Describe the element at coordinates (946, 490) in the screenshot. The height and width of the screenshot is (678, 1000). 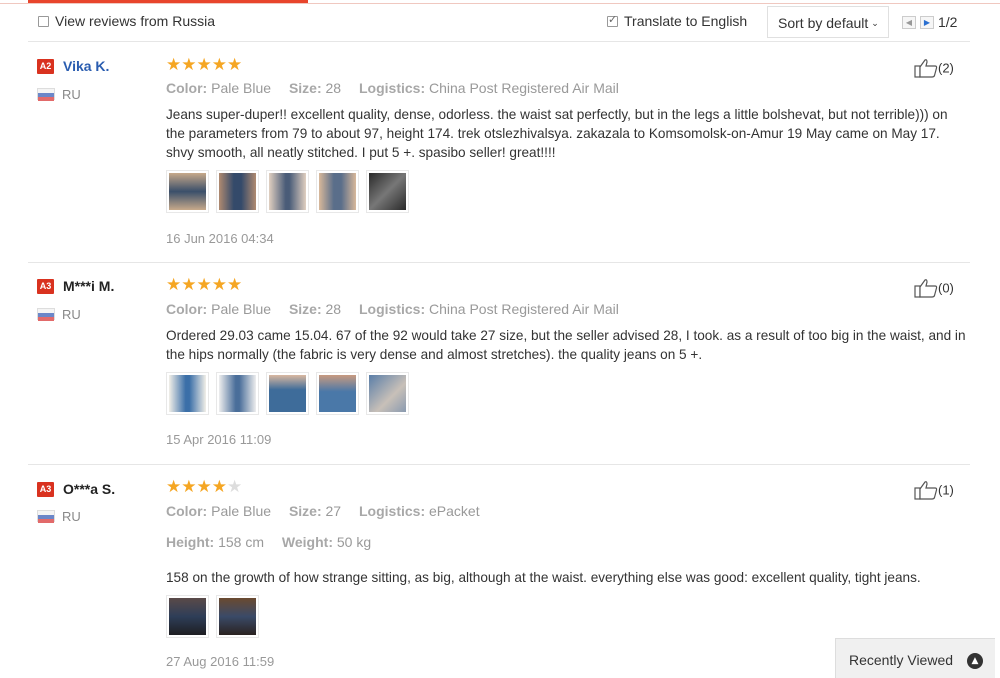
I see `helpful-count: (1)` at that location.